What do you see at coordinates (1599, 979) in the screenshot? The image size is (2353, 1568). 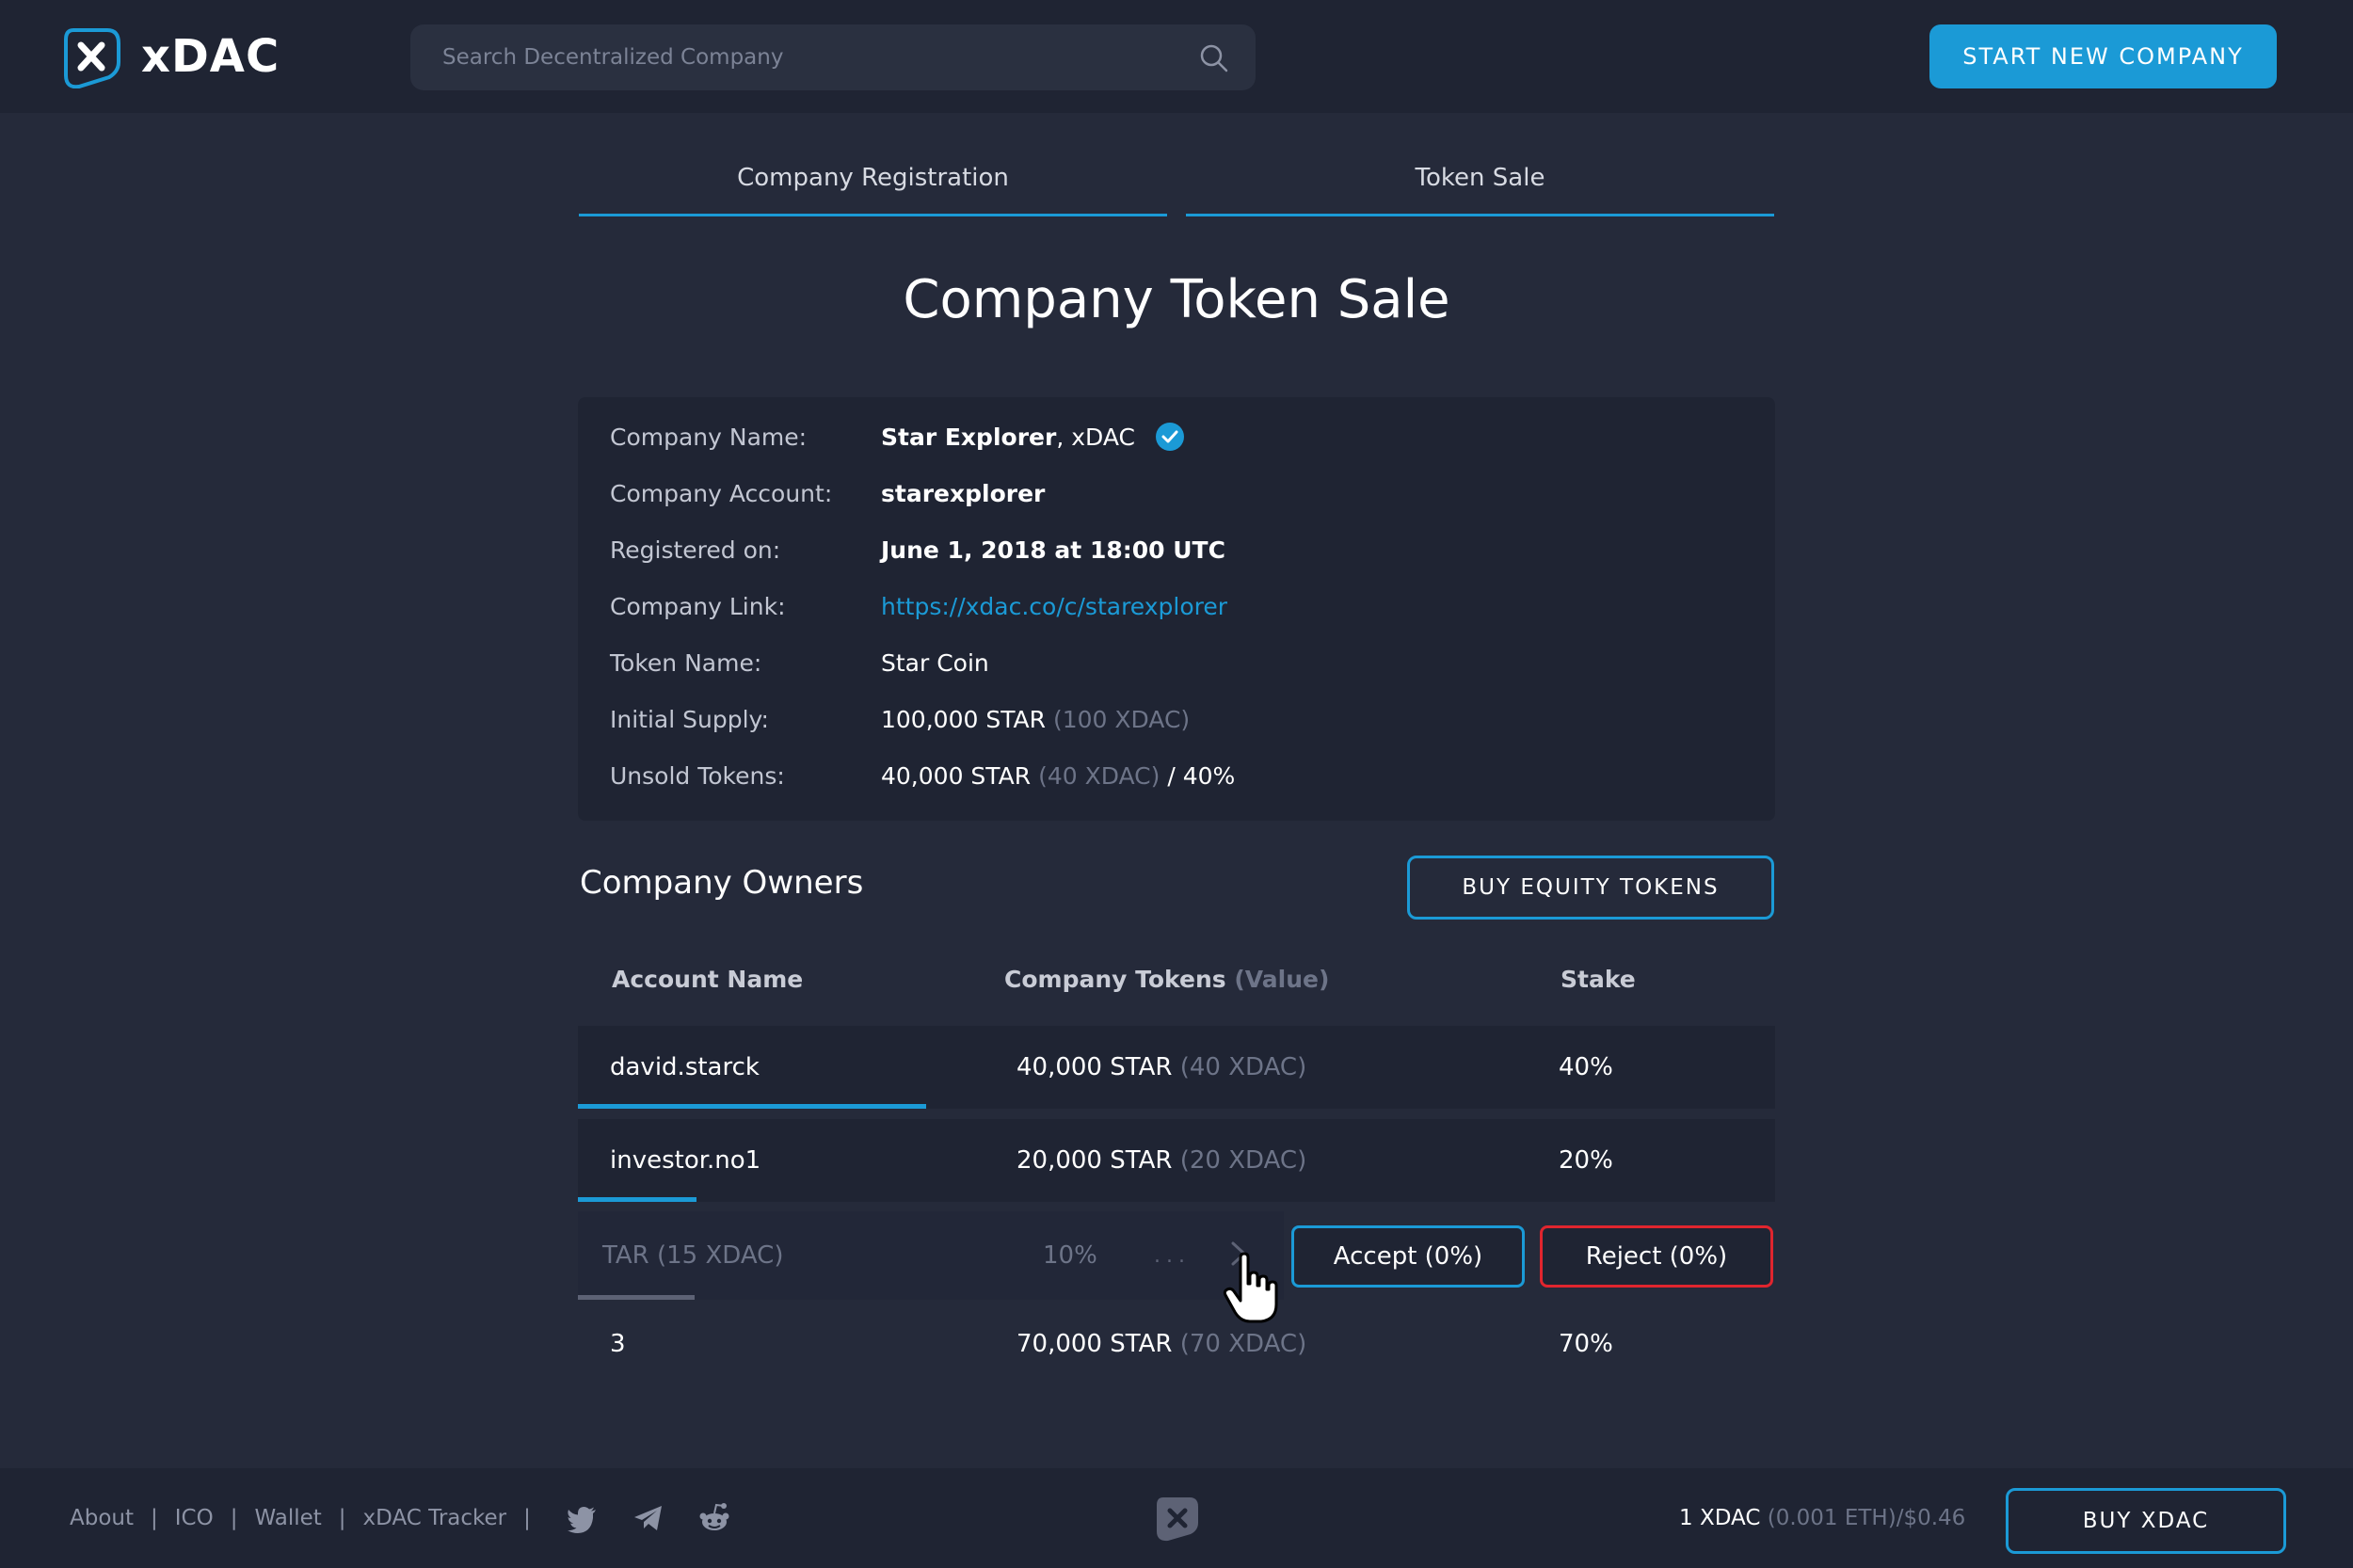 I see `column-header-stake: Stake` at bounding box center [1599, 979].